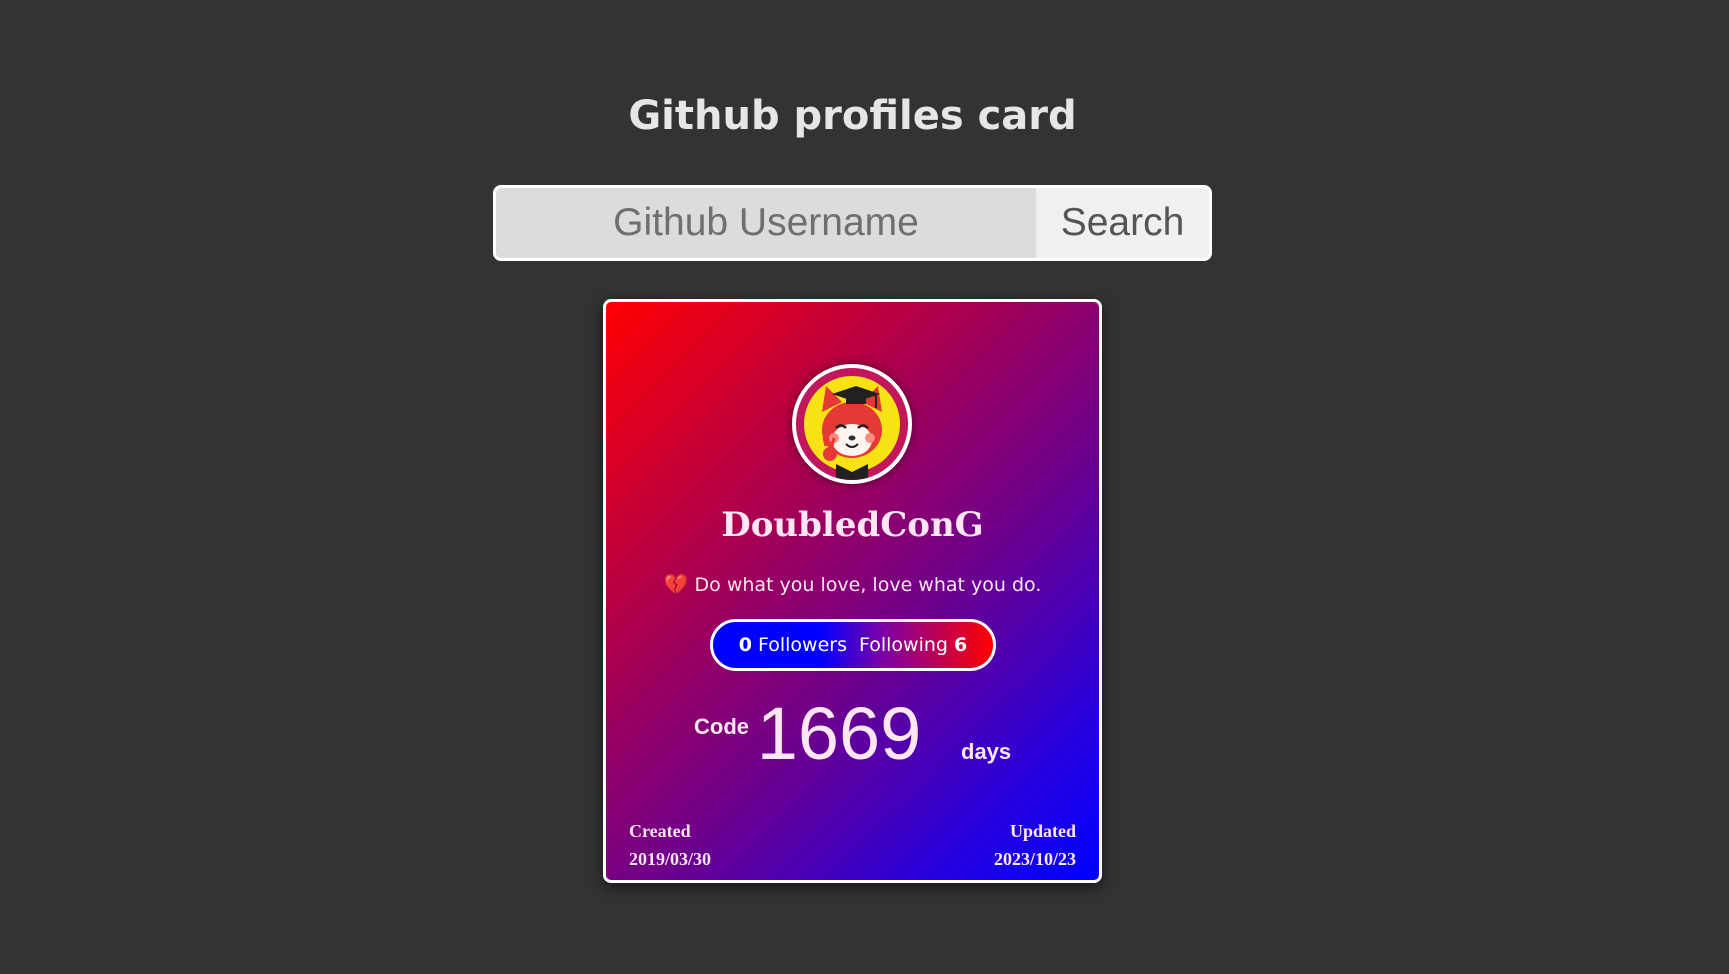 This screenshot has width=1729, height=974. Describe the element at coordinates (660, 831) in the screenshot. I see `created-label: Created` at that location.